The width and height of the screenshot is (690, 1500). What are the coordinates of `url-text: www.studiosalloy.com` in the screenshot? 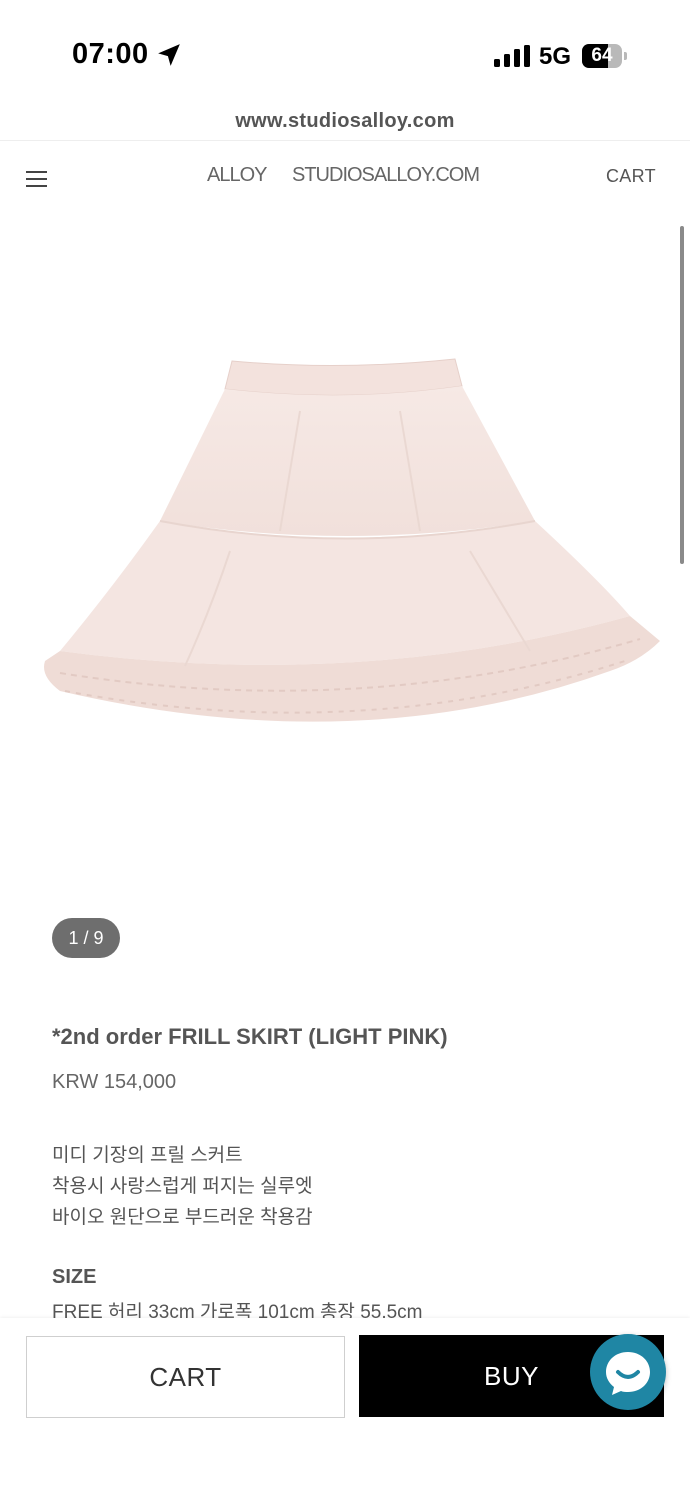 It's located at (345, 121).